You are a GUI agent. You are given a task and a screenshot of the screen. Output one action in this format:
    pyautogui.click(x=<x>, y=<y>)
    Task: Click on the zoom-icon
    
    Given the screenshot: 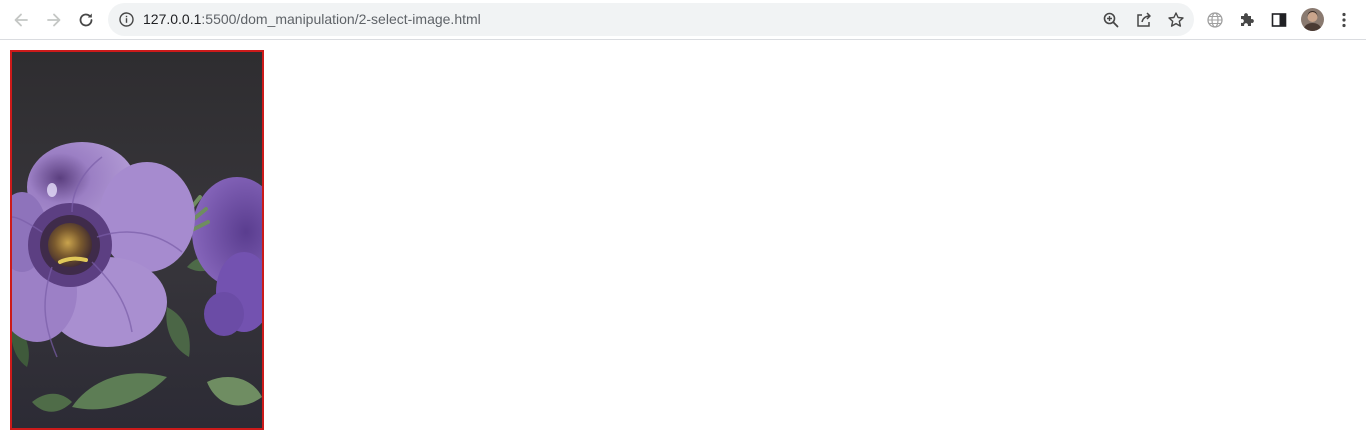 What is the action you would take?
    pyautogui.click(x=1111, y=20)
    